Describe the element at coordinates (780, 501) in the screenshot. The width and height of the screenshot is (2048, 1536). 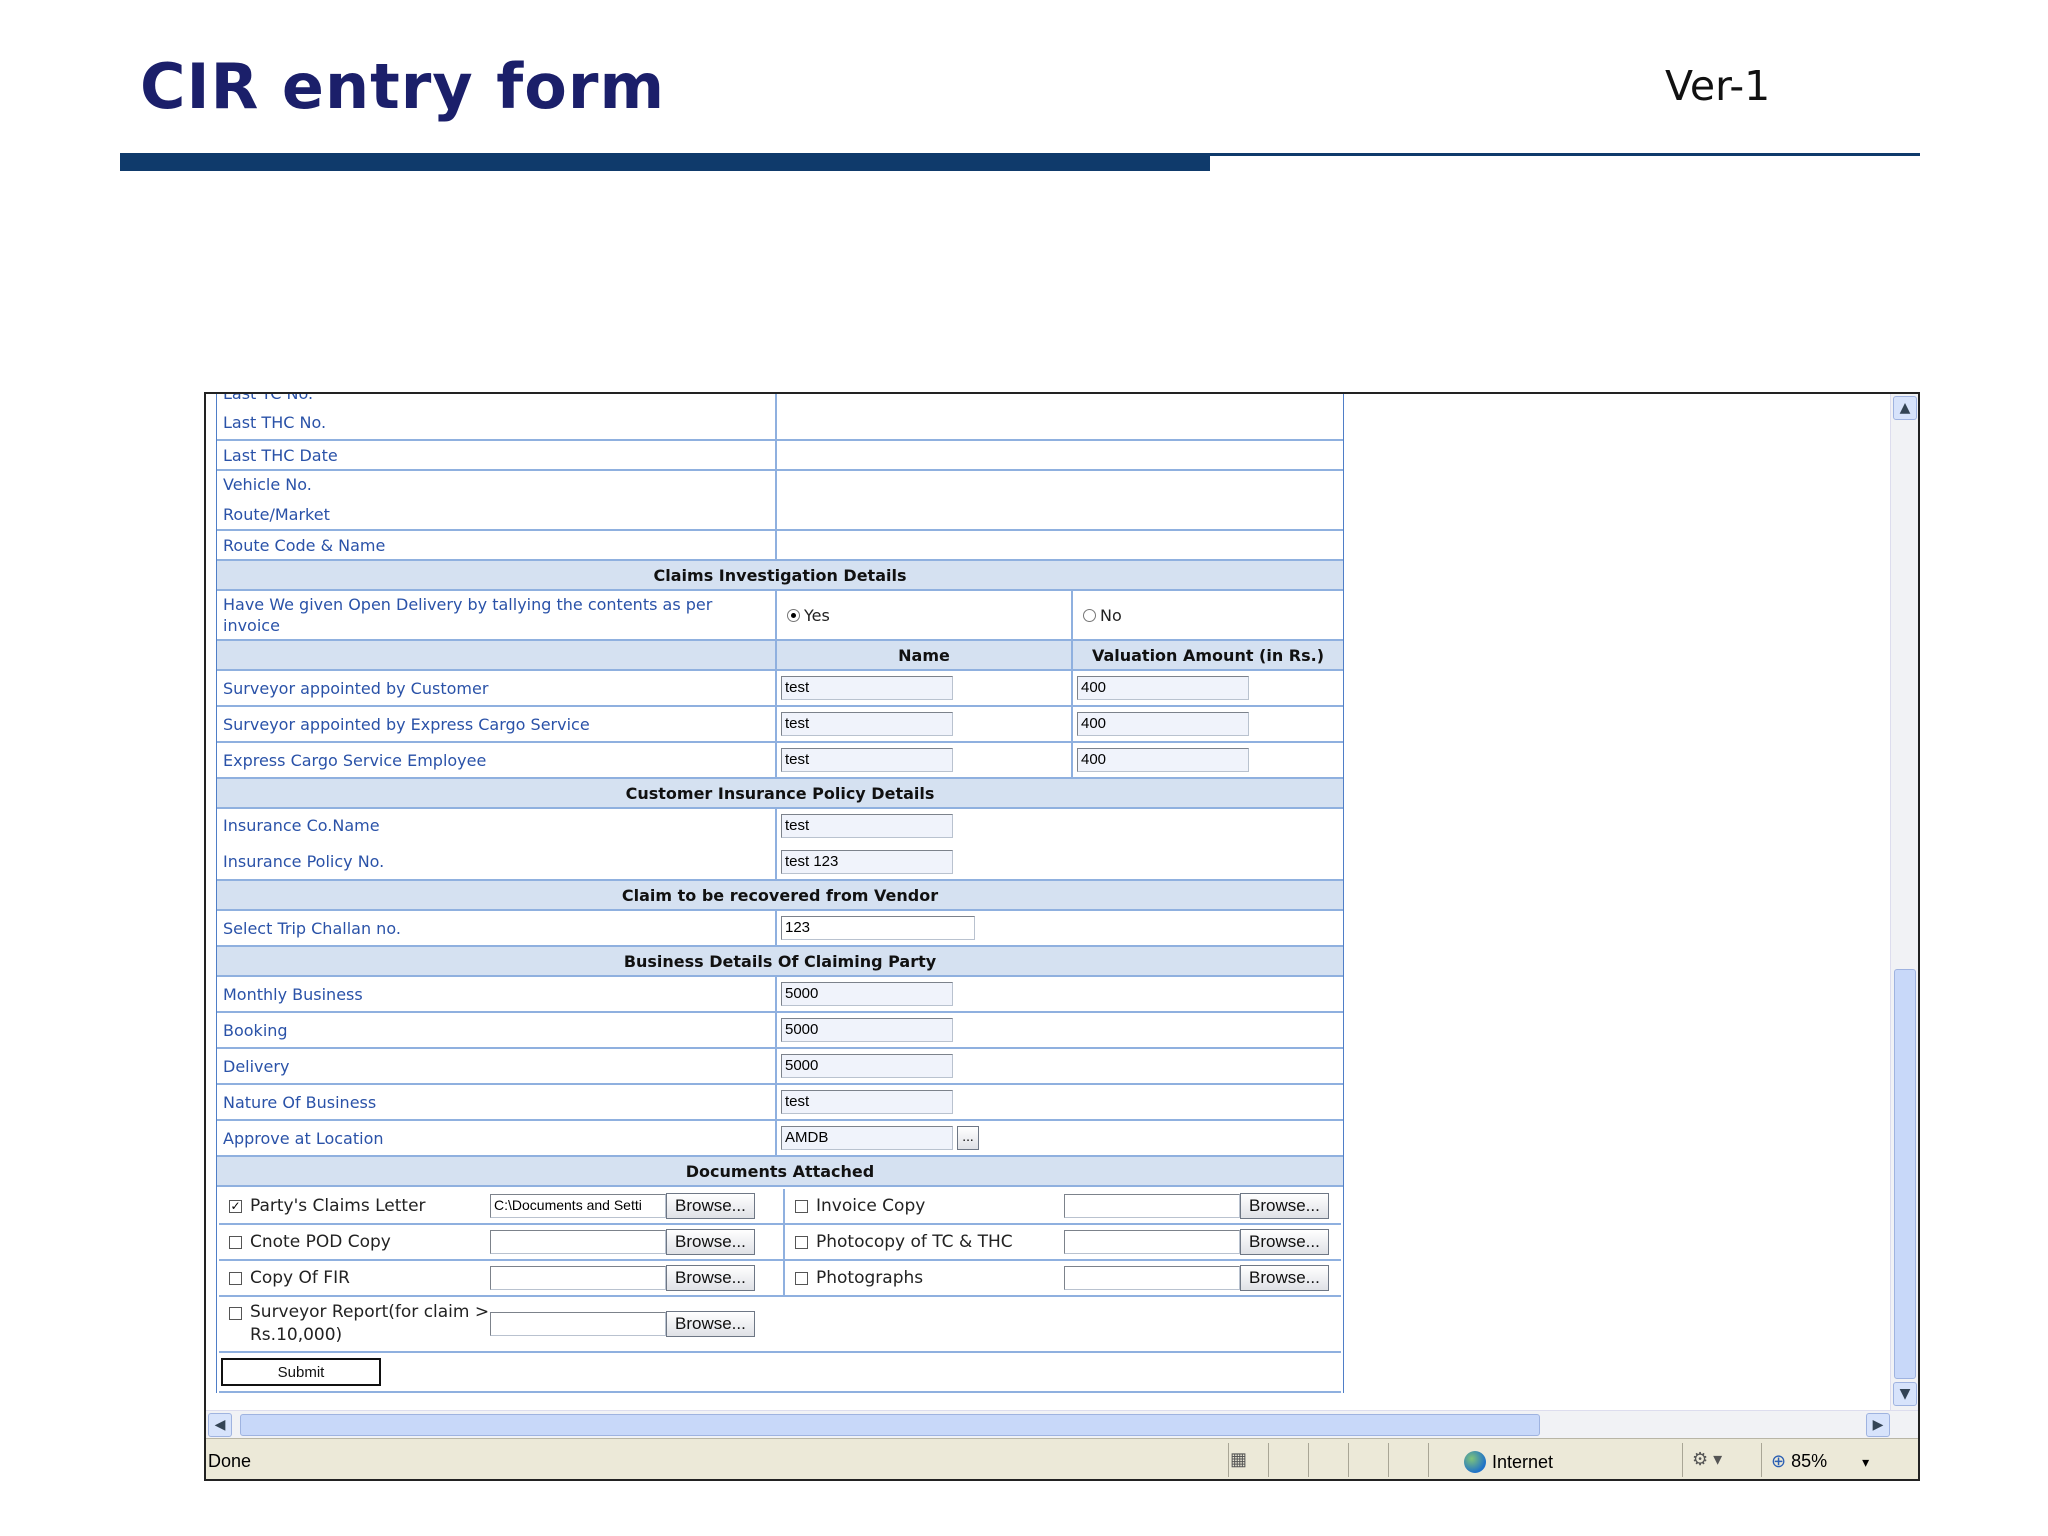
I see `route-group-3: Vehicle No. Route/Market` at that location.